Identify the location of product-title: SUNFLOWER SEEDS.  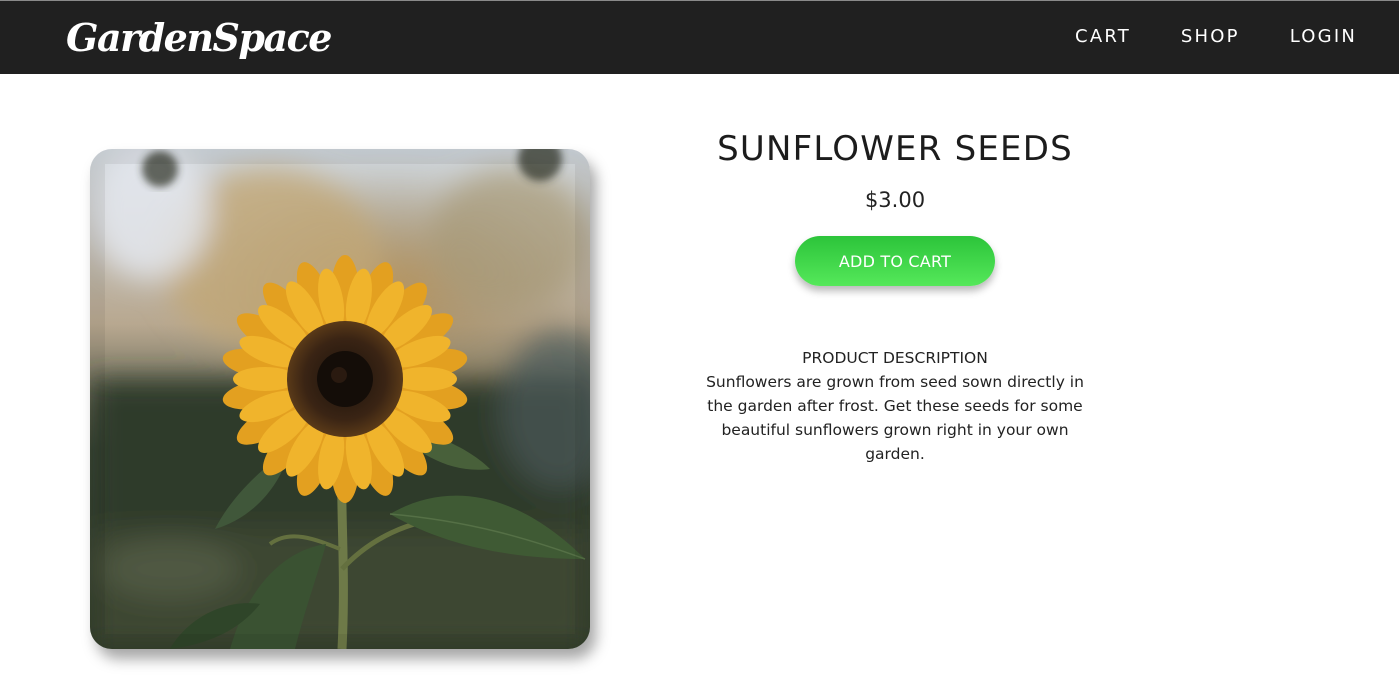
(895, 149).